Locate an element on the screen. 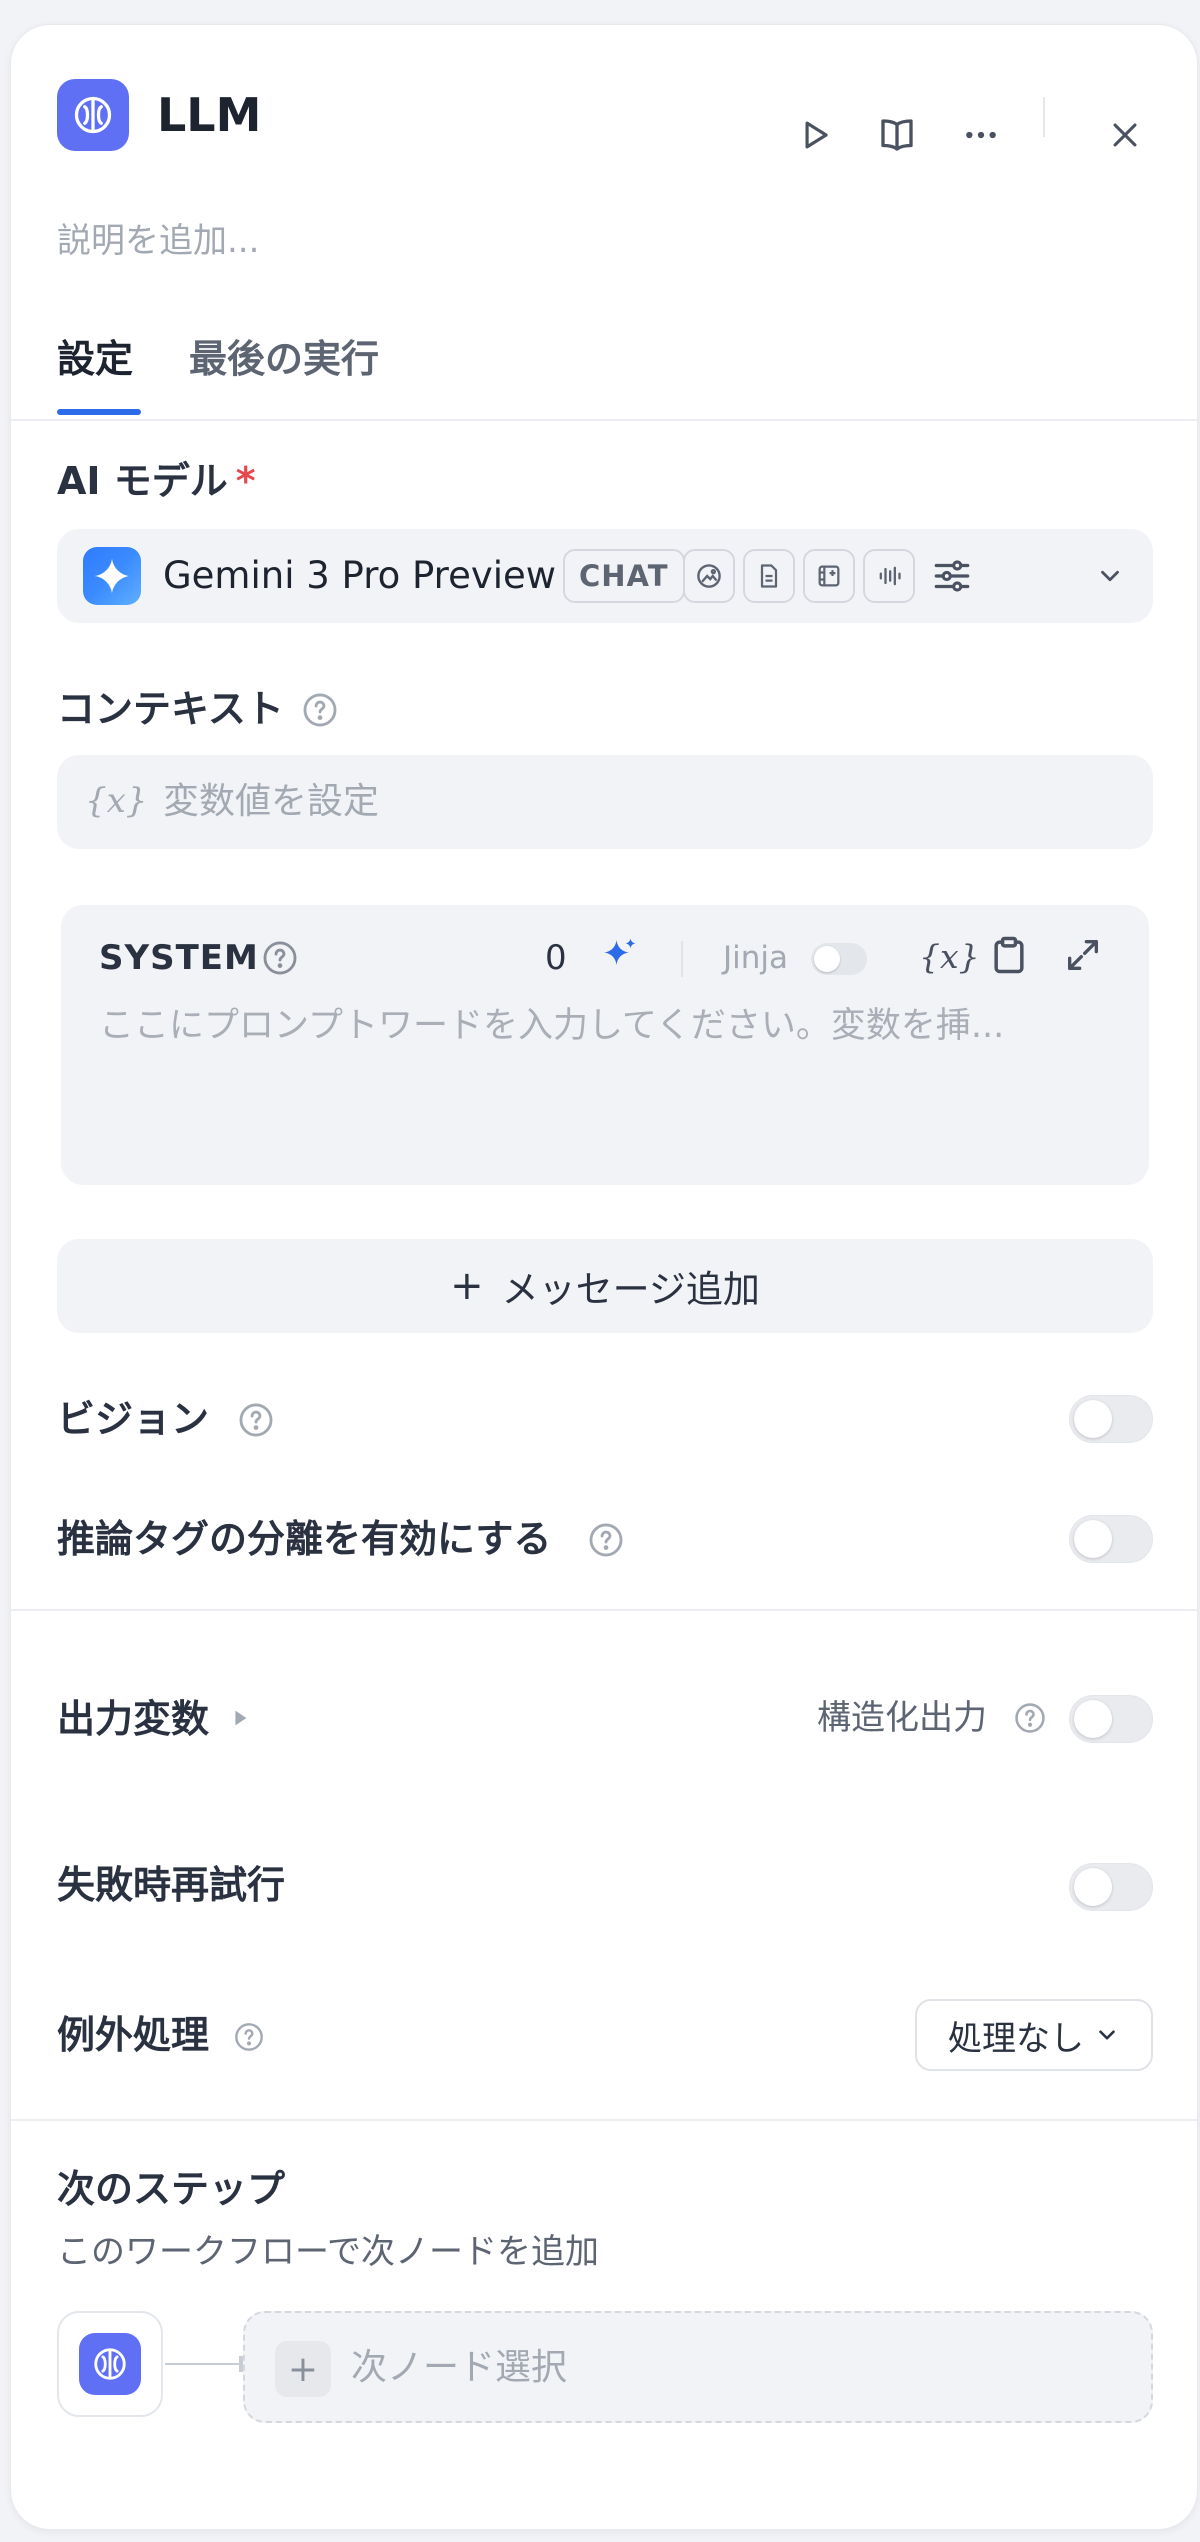 Image resolution: width=1200 pixels, height=2542 pixels. model-params-icon is located at coordinates (952, 576).